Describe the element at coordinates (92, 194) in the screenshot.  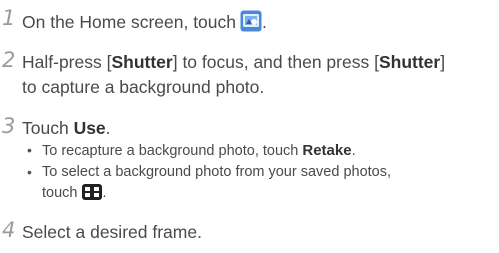
I see `gallery-grid-icon` at that location.